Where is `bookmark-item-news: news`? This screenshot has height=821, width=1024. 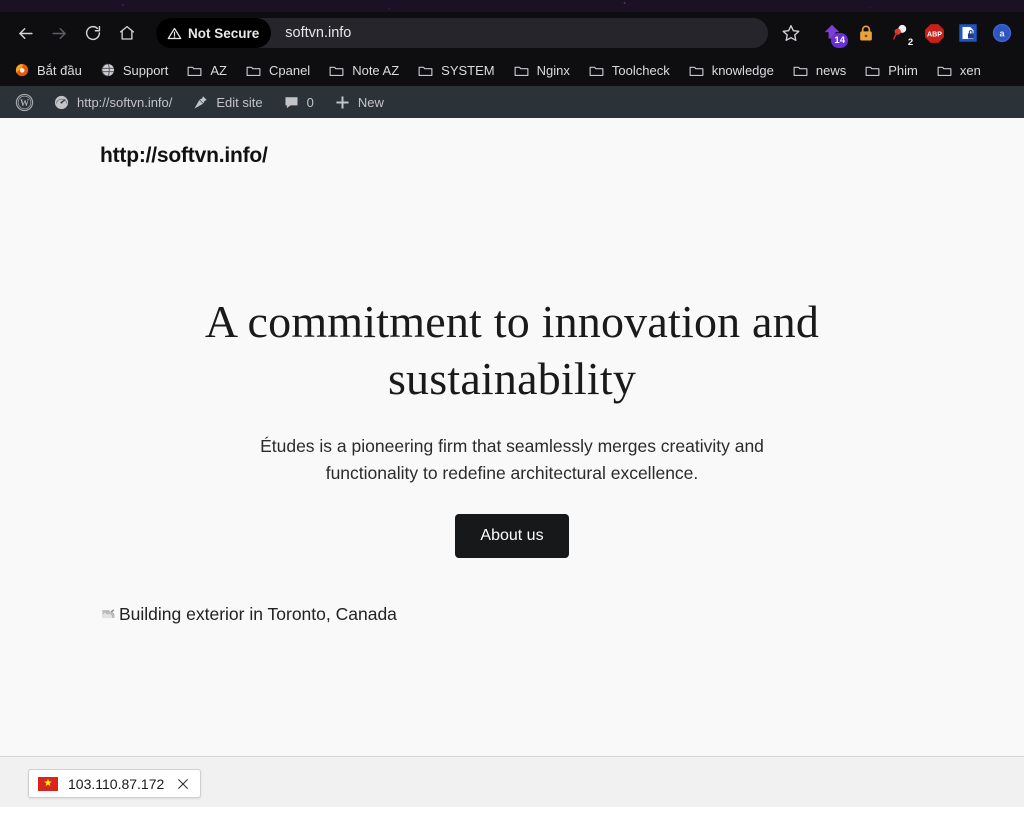 bookmark-item-news: news is located at coordinates (819, 70).